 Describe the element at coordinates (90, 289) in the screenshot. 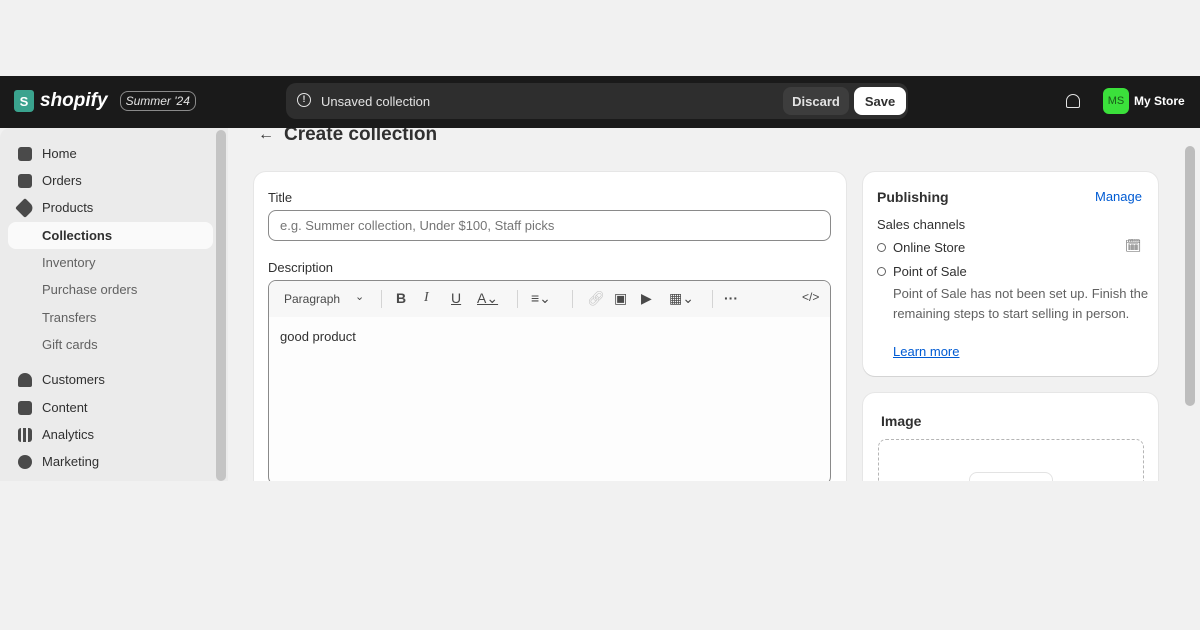

I see `nav-label: Purchase orders` at that location.